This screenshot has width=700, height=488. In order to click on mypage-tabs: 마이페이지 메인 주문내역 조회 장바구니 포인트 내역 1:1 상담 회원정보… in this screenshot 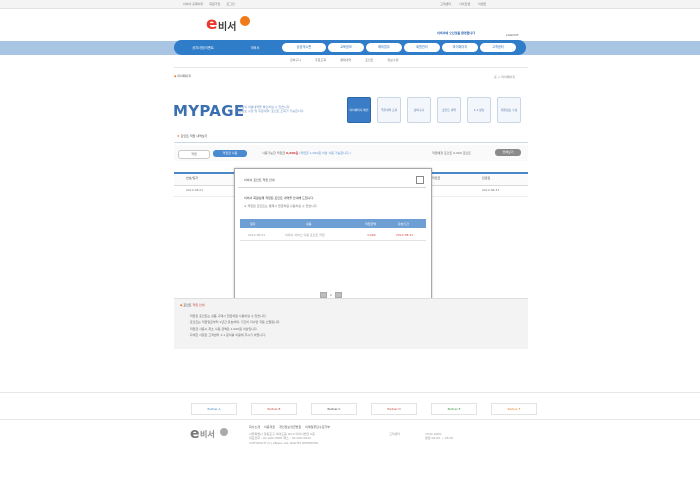, I will do `click(434, 110)`.